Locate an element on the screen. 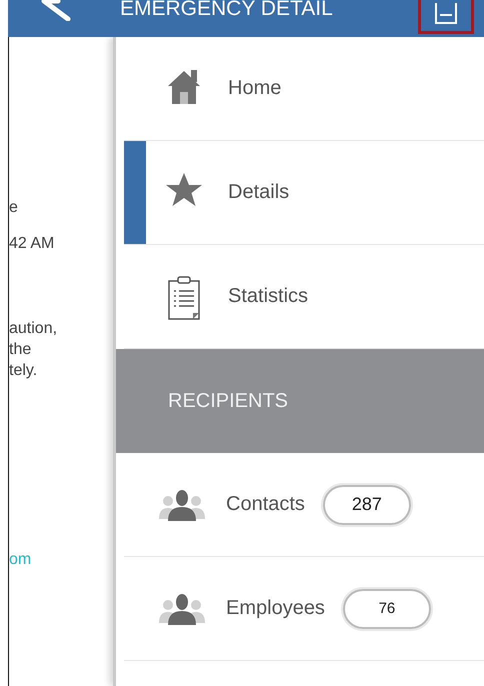 This screenshot has width=484, height=686. menu-item: Contacts is located at coordinates (265, 504).